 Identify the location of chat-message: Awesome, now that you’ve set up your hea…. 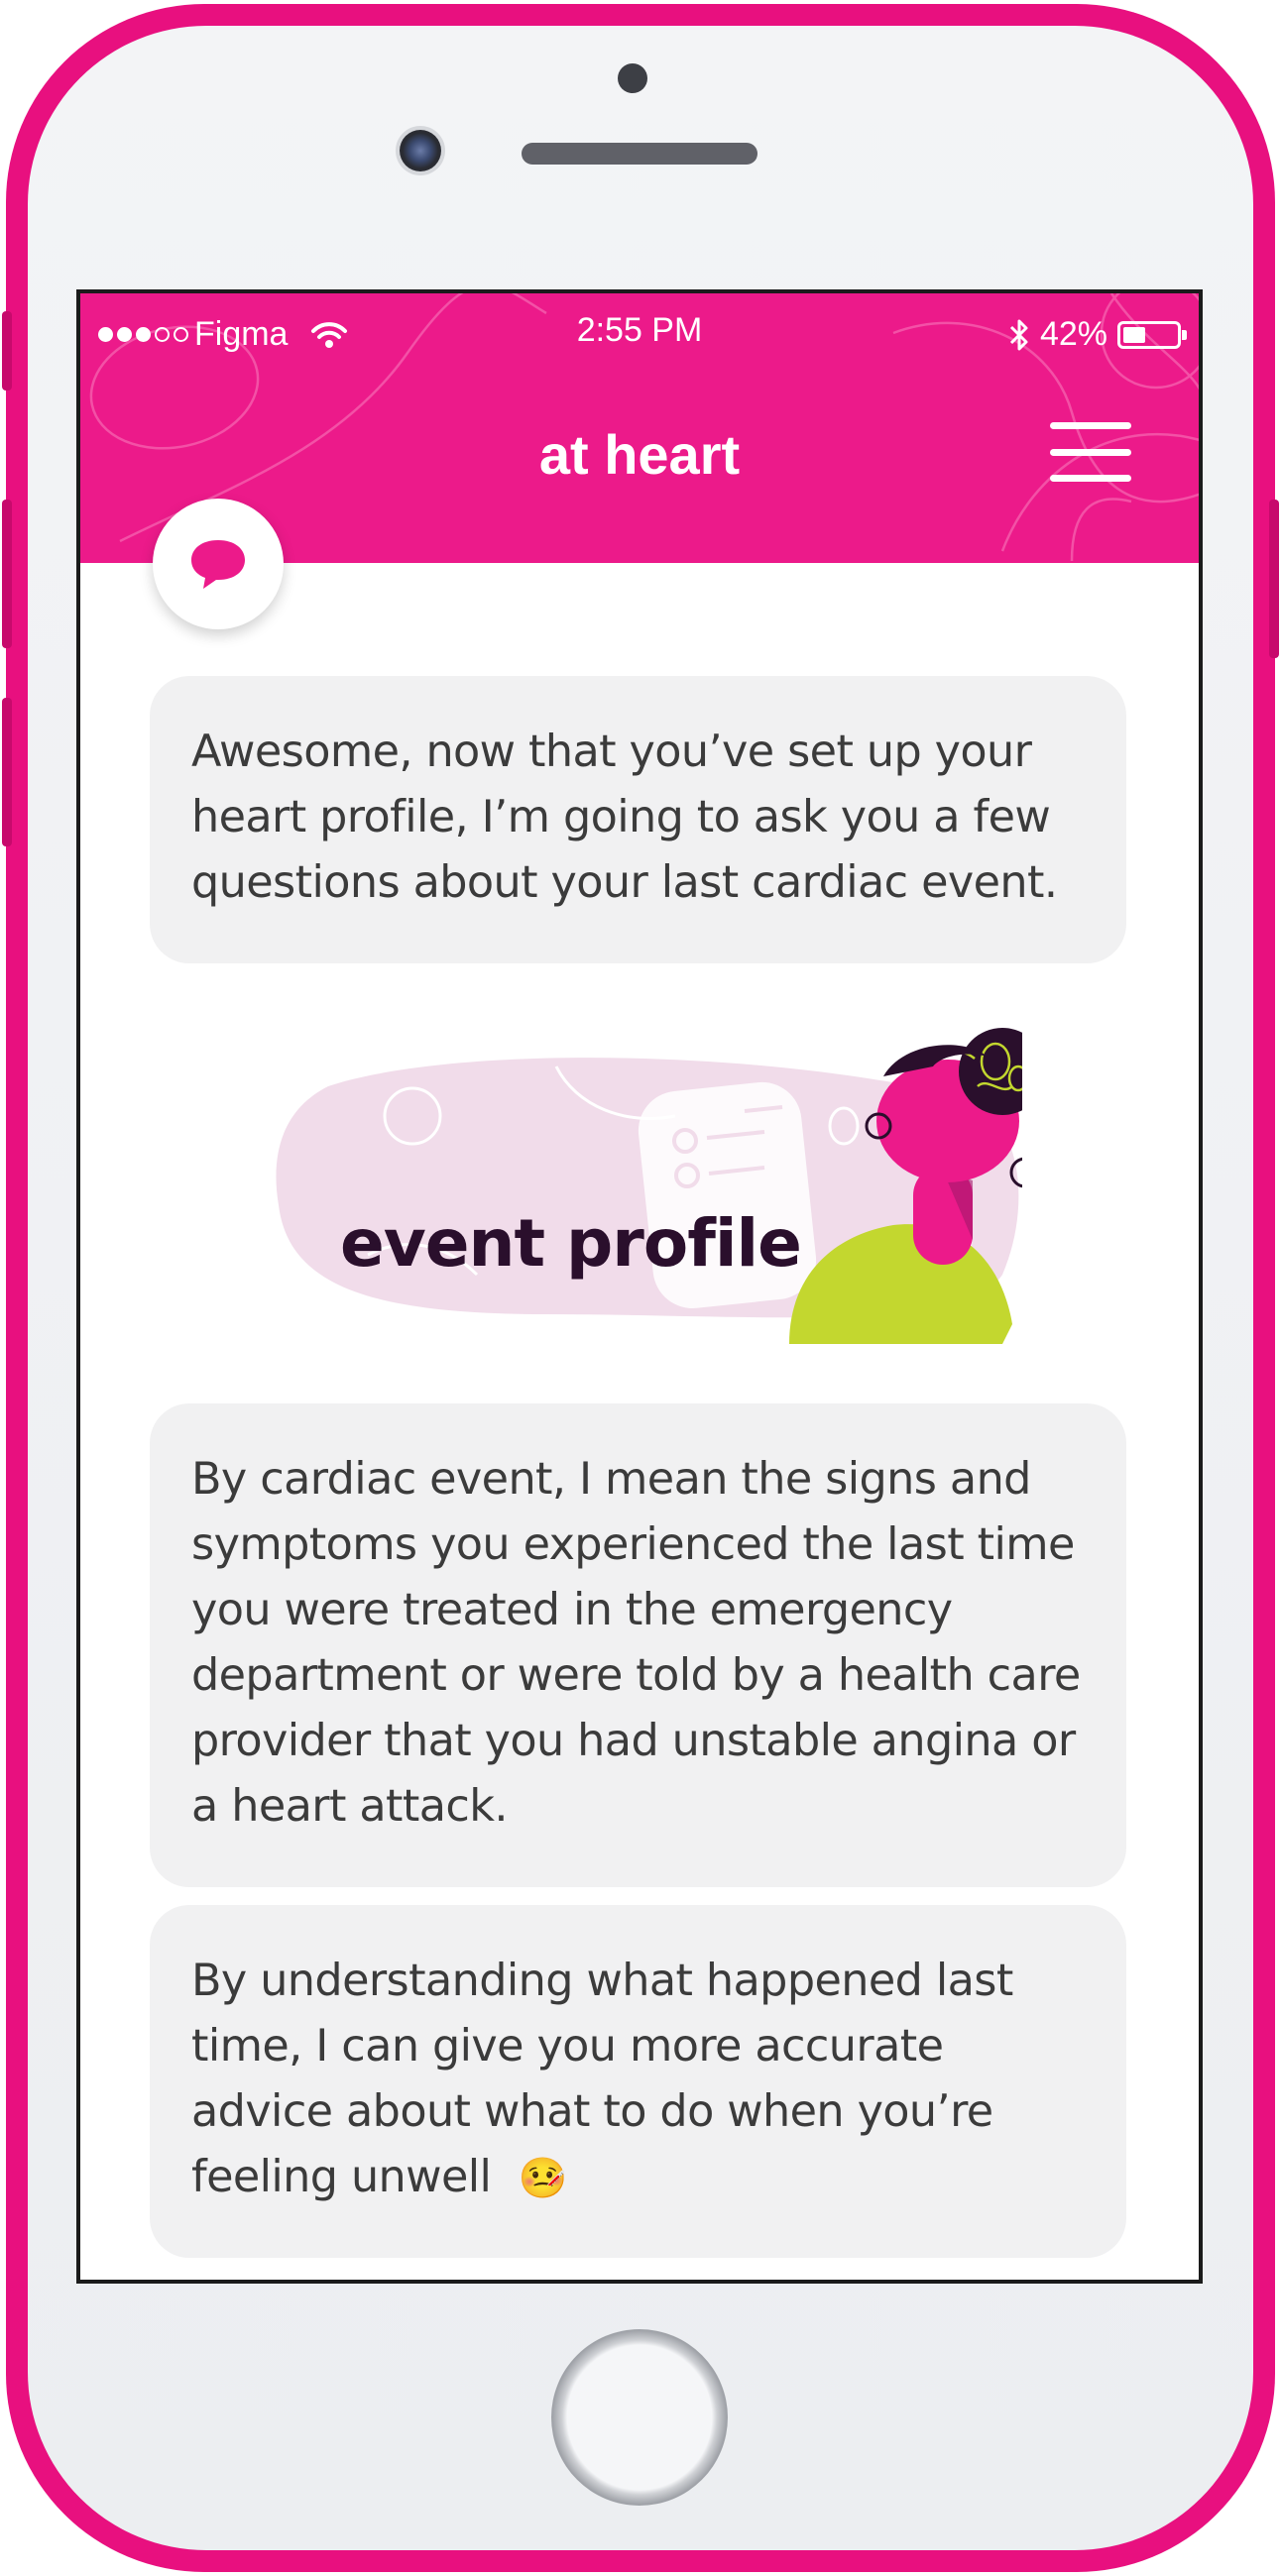
(638, 819).